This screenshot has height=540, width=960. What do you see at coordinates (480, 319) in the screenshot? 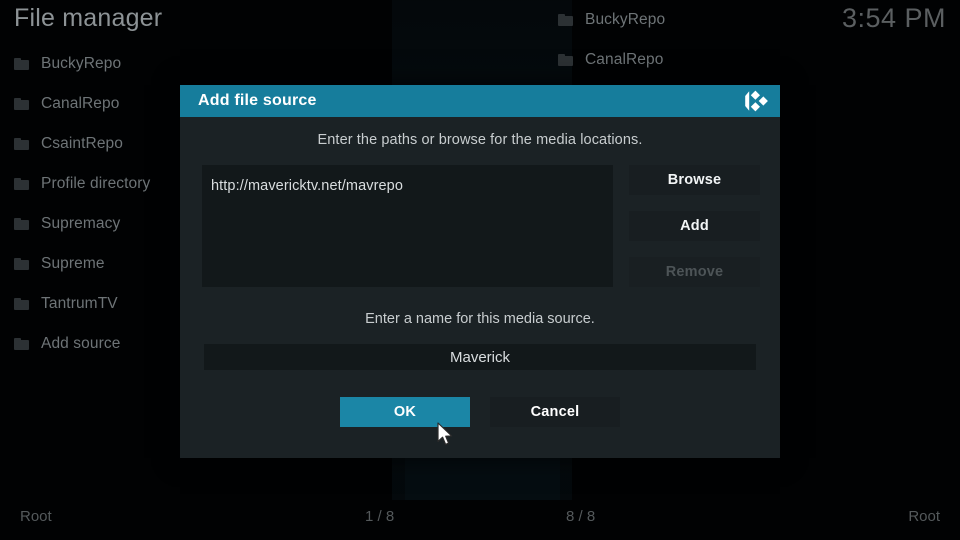
I see `dialog-hint-name: Enter a name for this media source.` at bounding box center [480, 319].